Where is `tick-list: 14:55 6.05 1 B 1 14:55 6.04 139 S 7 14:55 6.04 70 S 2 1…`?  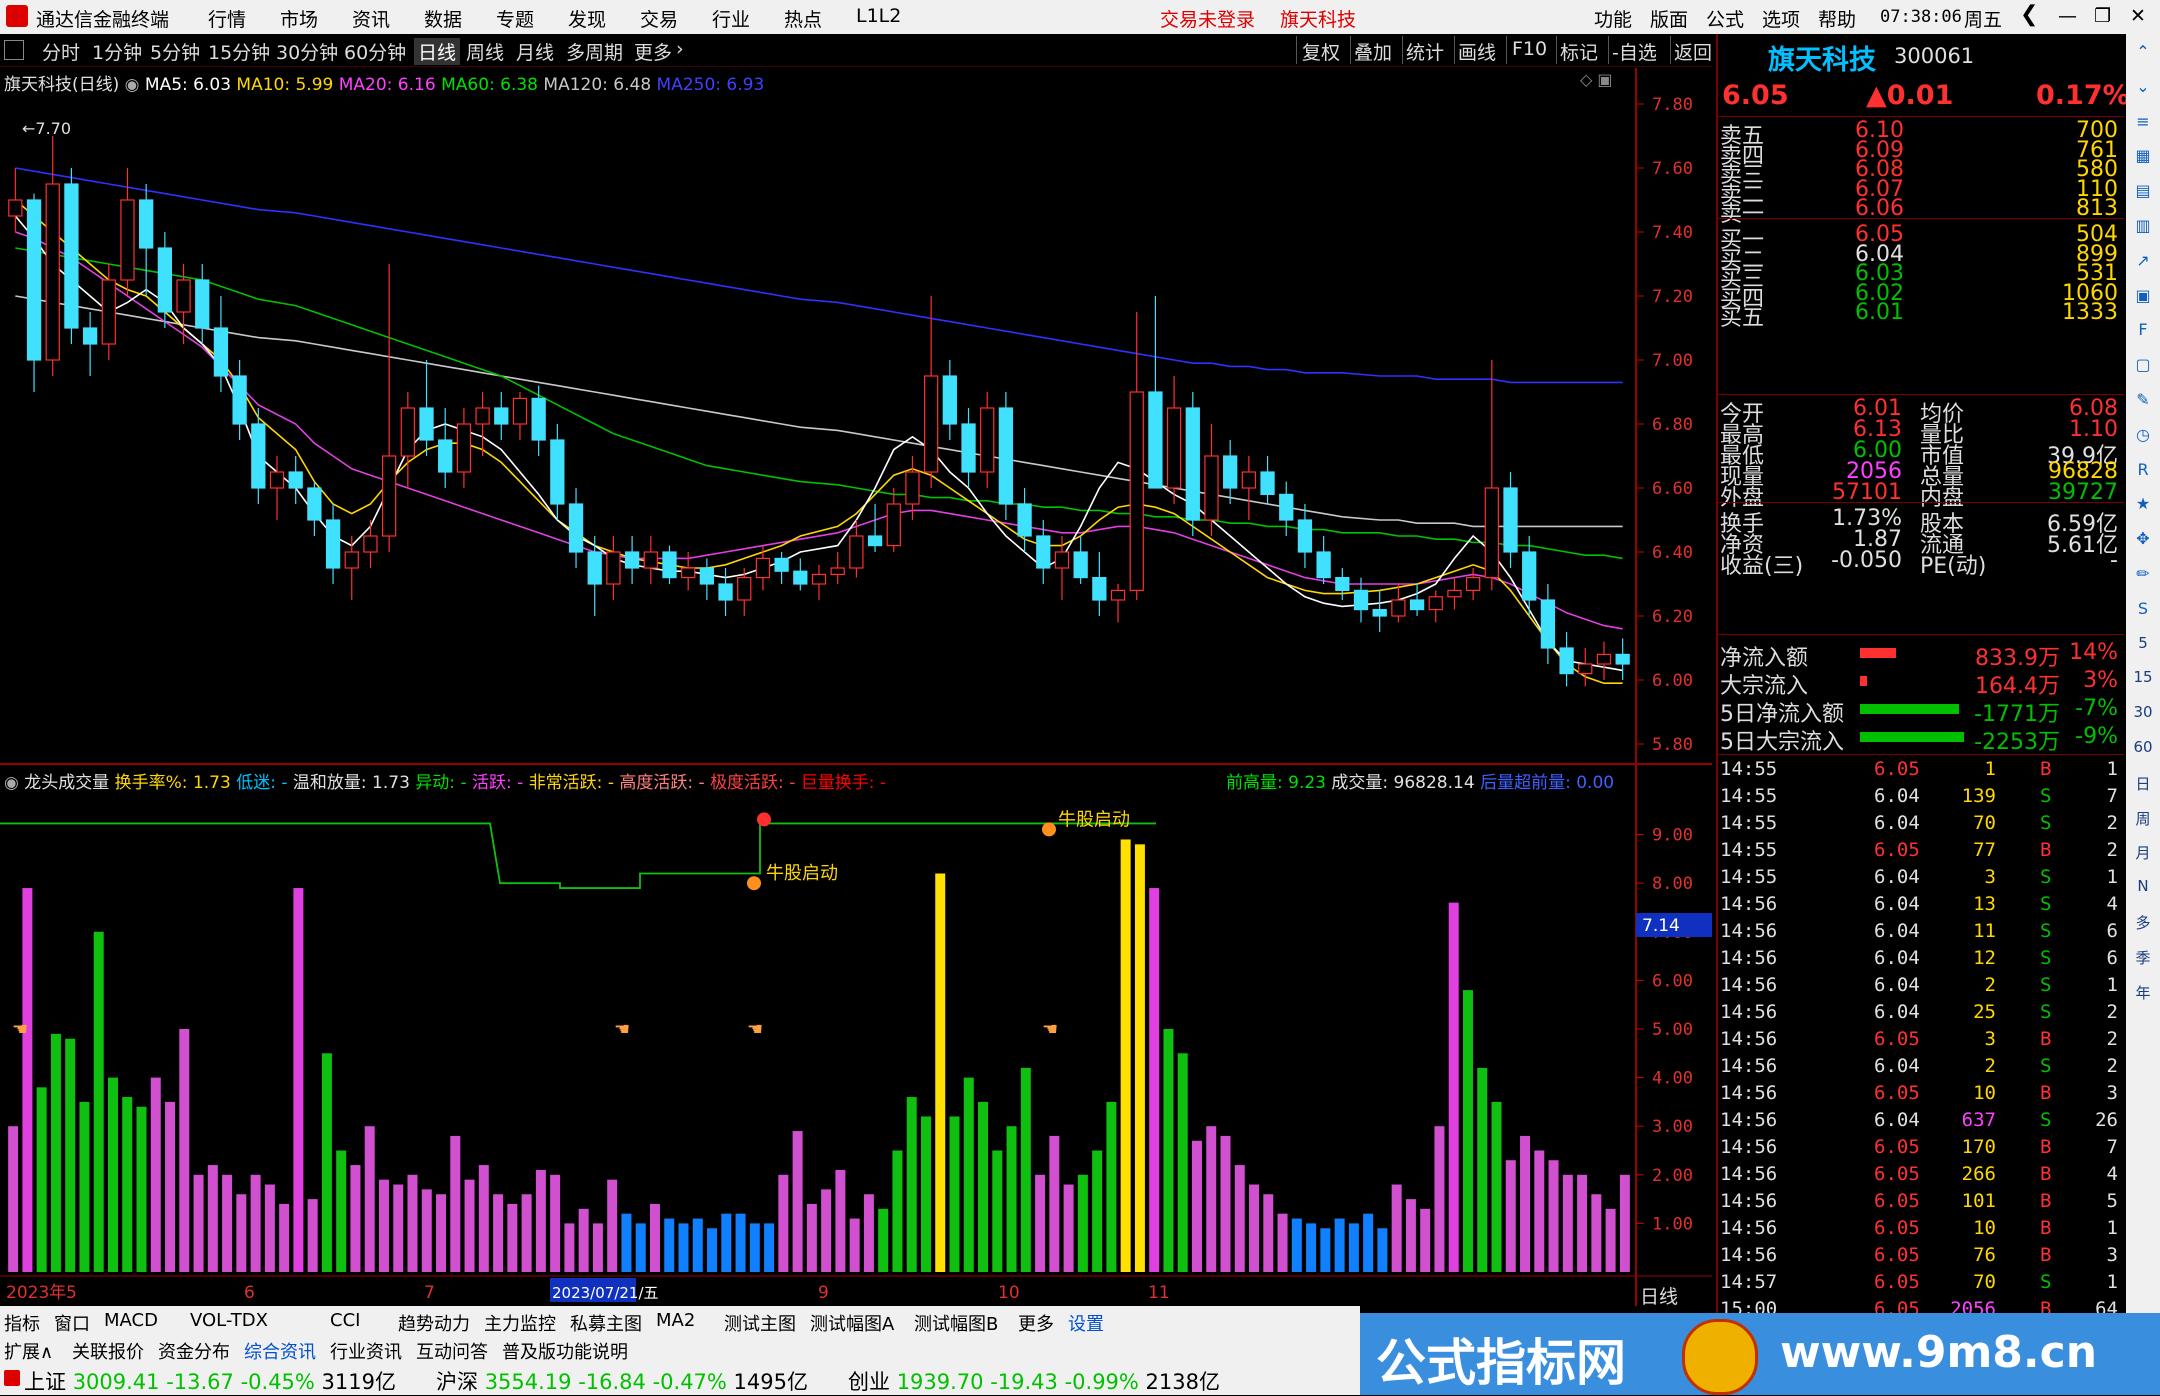
tick-list: 14:55 6.05 1 B 1 14:55 6.04 139 S 7 14:55 6.04 70 S 2 1… is located at coordinates (1921, 1041).